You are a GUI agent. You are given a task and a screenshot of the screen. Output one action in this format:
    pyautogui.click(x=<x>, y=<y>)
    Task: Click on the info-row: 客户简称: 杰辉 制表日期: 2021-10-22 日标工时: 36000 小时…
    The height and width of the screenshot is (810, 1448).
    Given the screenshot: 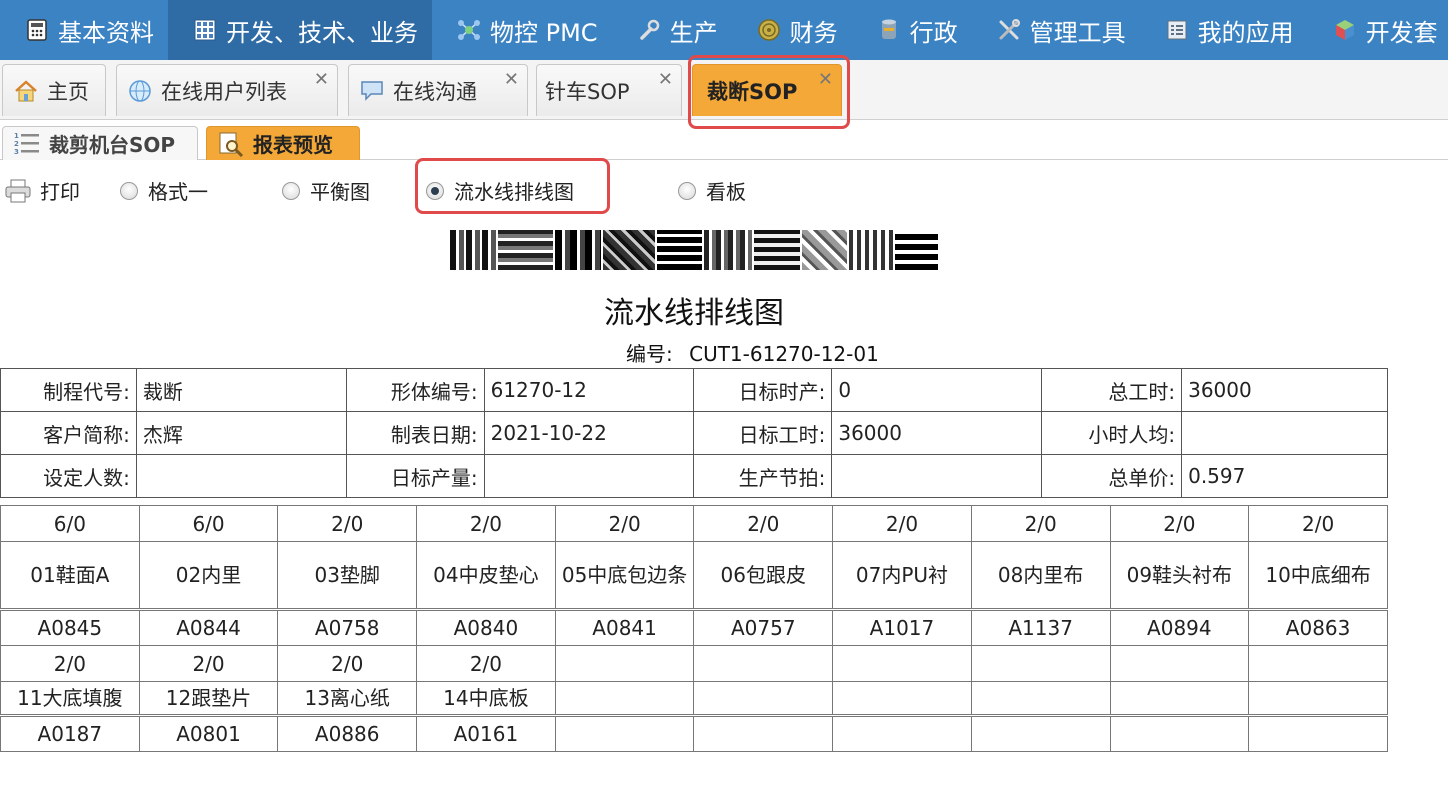 What is the action you would take?
    pyautogui.click(x=694, y=433)
    